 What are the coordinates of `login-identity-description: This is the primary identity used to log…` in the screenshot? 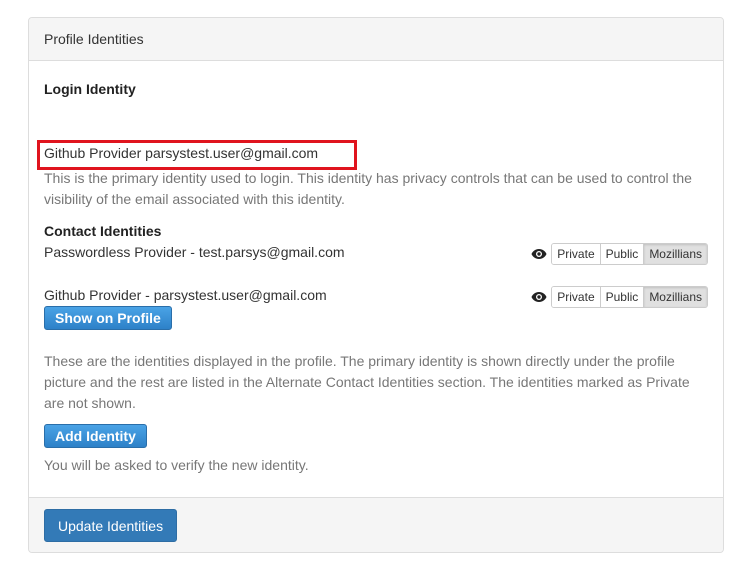 It's located at (368, 188).